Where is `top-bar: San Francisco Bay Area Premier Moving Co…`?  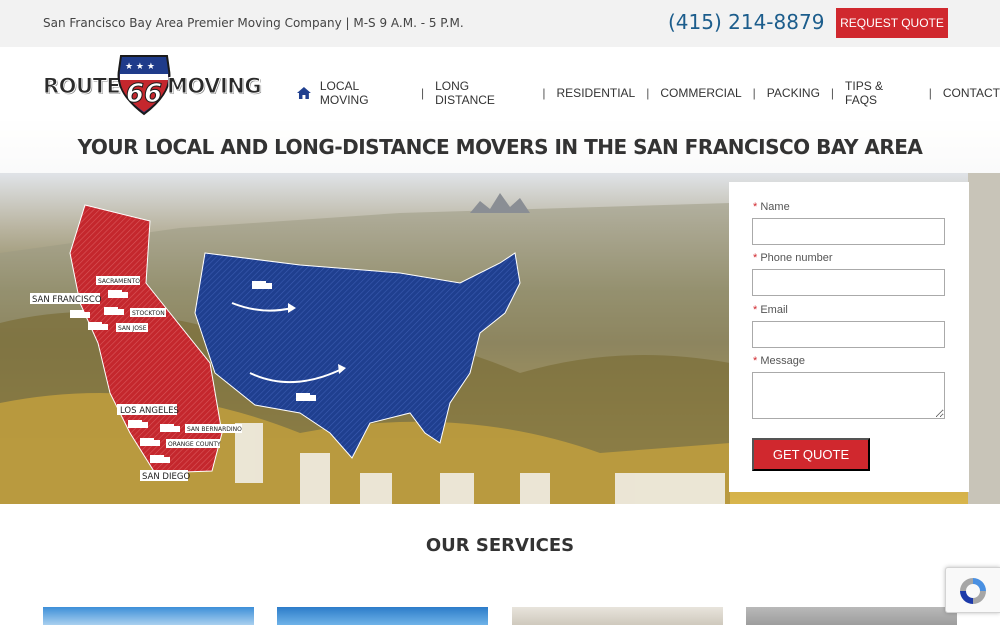
top-bar: San Francisco Bay Area Premier Moving Co… is located at coordinates (500, 23).